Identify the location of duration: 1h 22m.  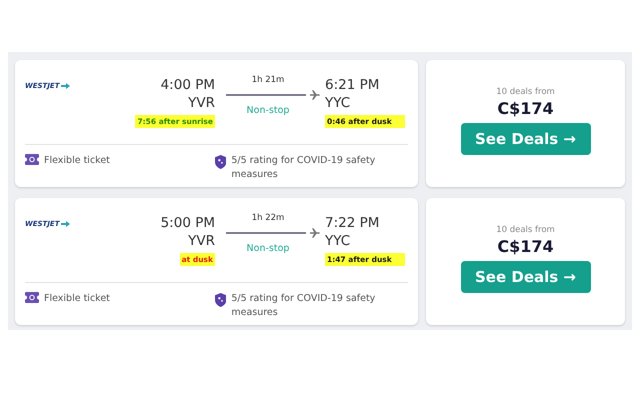
(268, 218).